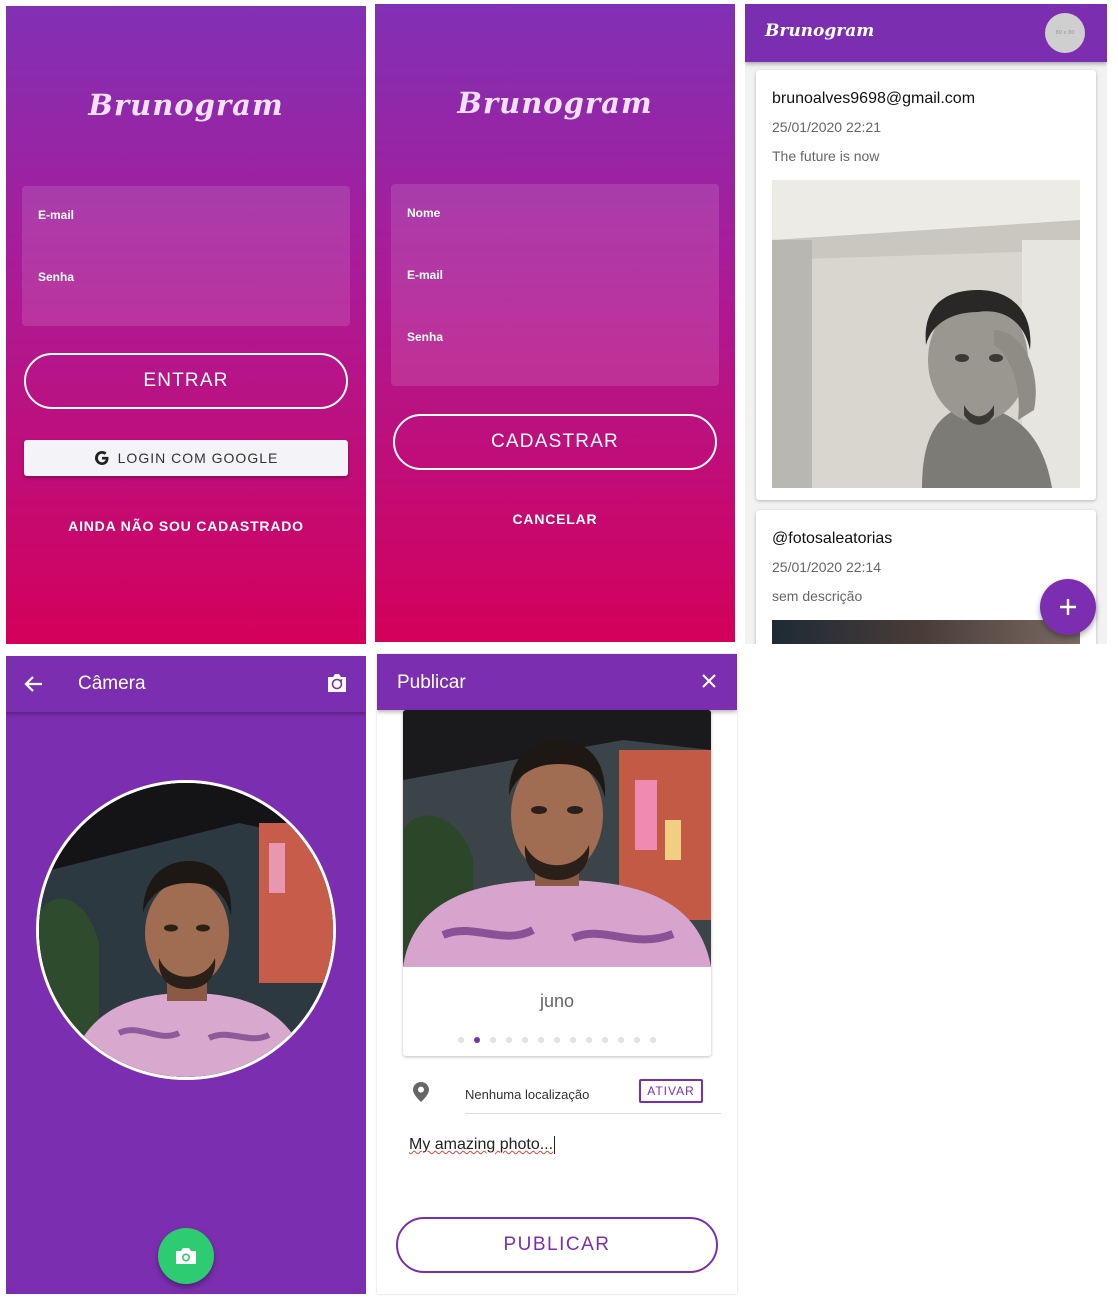 The height and width of the screenshot is (1302, 1118). I want to click on location-divider, so click(593, 1113).